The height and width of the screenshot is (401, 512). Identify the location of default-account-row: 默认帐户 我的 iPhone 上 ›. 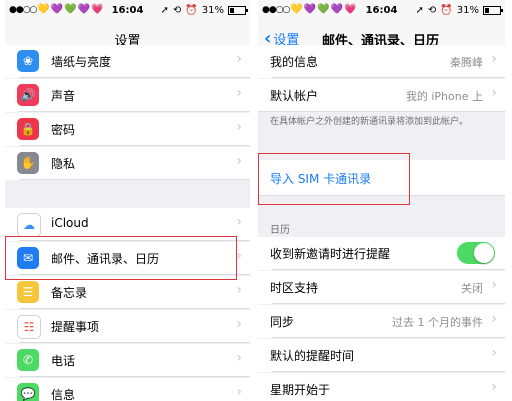
(381, 95).